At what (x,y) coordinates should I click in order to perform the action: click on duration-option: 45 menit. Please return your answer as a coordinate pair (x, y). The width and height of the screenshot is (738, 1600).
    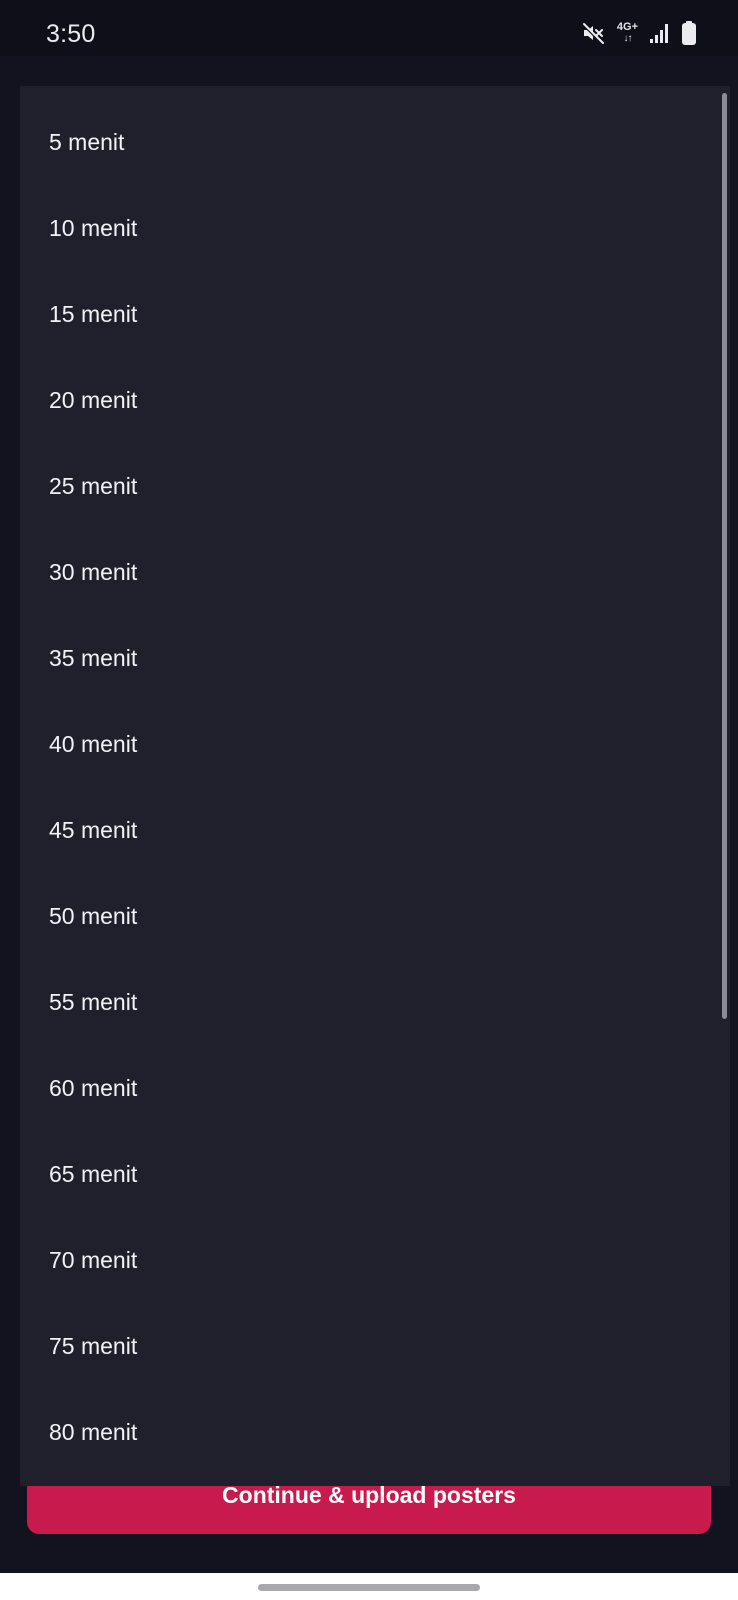
    Looking at the image, I should click on (360, 830).